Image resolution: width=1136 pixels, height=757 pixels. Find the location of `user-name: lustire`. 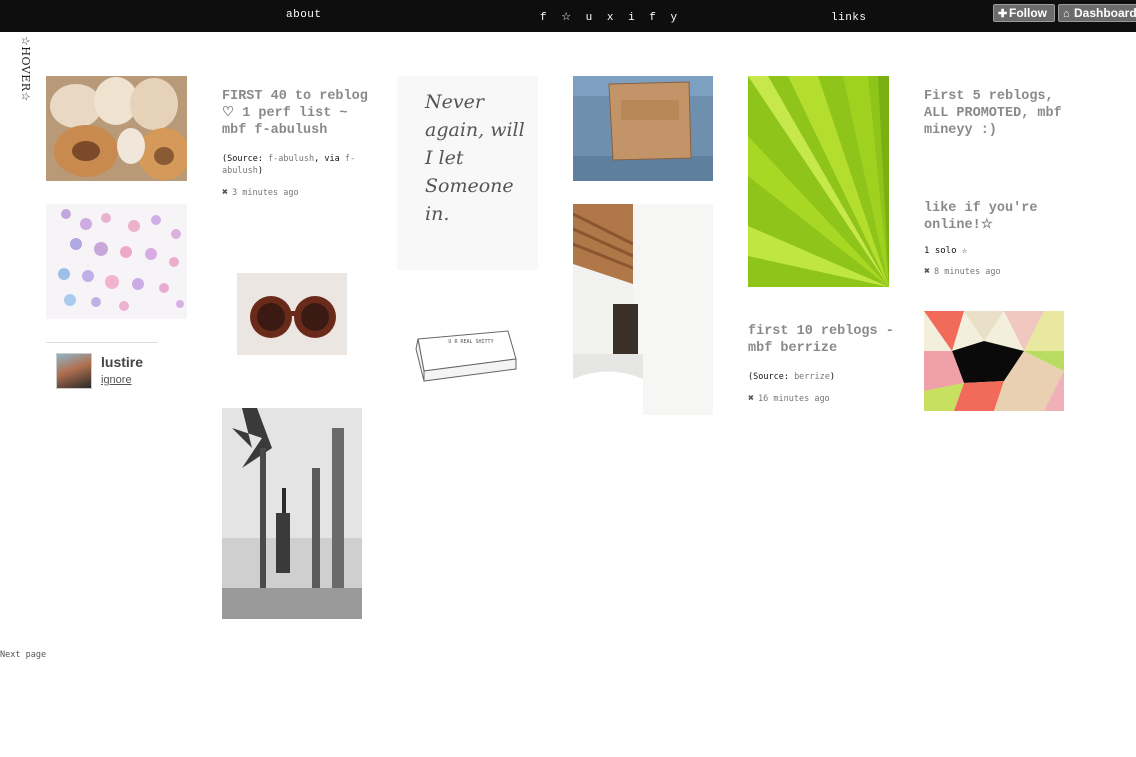

user-name: lustire is located at coordinates (122, 362).